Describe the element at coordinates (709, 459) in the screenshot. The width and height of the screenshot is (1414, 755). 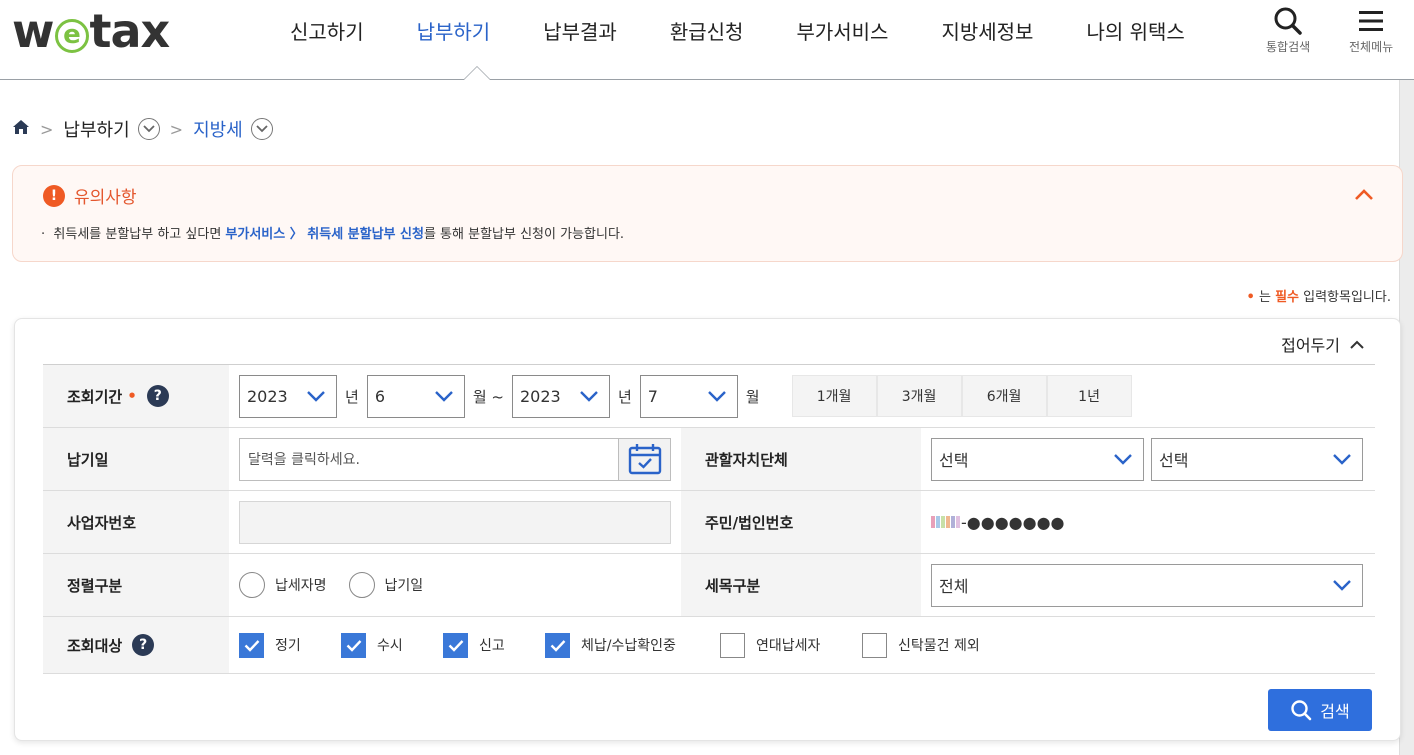
I see `row-due-date: 납기일 달력을 클릭하세요. 관할자치단체 선택 선택` at that location.